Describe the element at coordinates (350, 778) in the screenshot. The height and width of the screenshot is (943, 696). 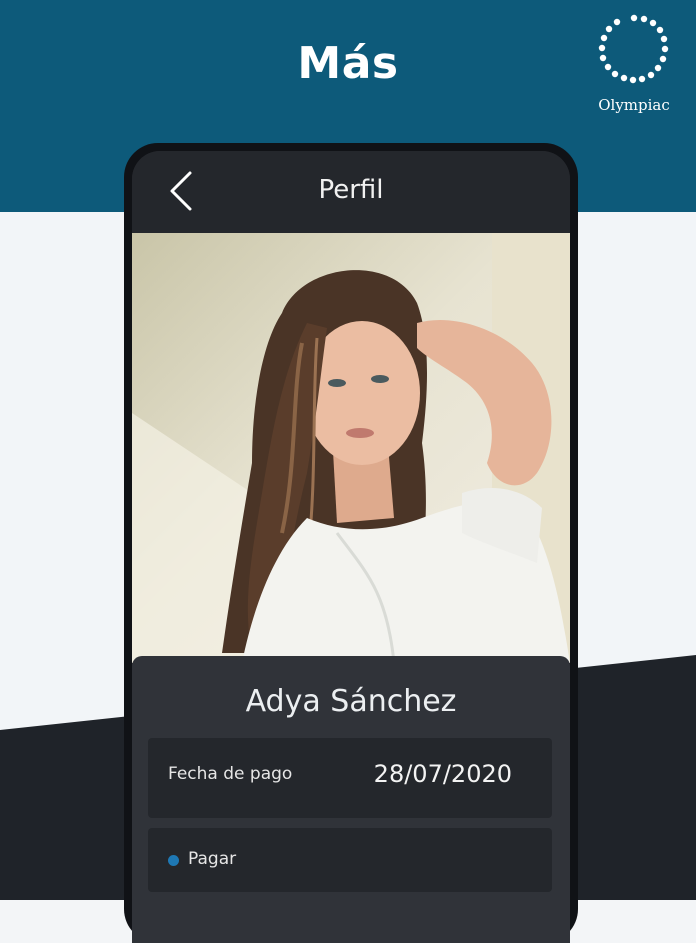
I see `payment-date-row: Fecha de pago 28/07/2020` at that location.